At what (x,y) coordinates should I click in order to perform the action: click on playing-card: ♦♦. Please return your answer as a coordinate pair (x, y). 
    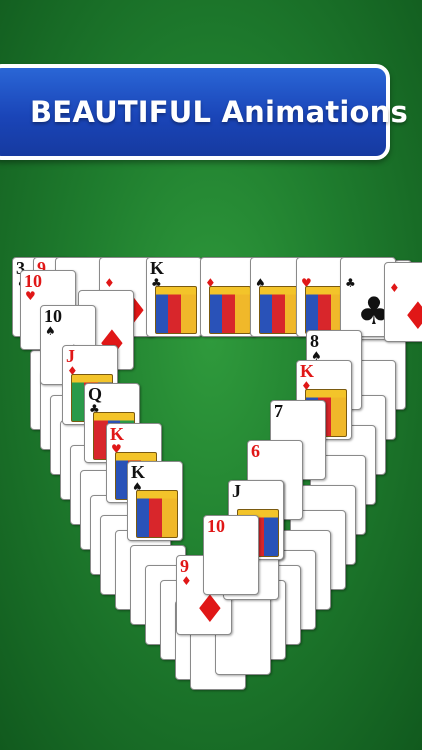
    Looking at the image, I should click on (403, 302).